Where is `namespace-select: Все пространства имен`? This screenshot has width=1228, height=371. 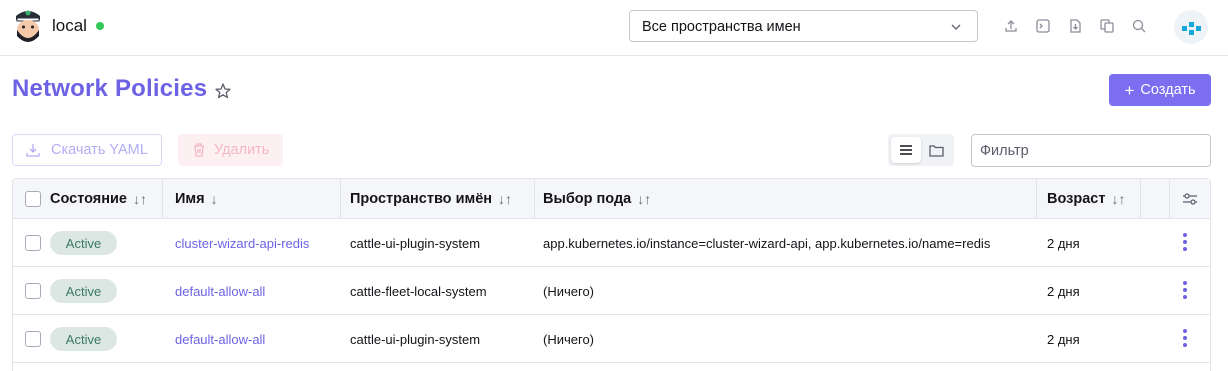 namespace-select: Все пространства имен is located at coordinates (803, 26).